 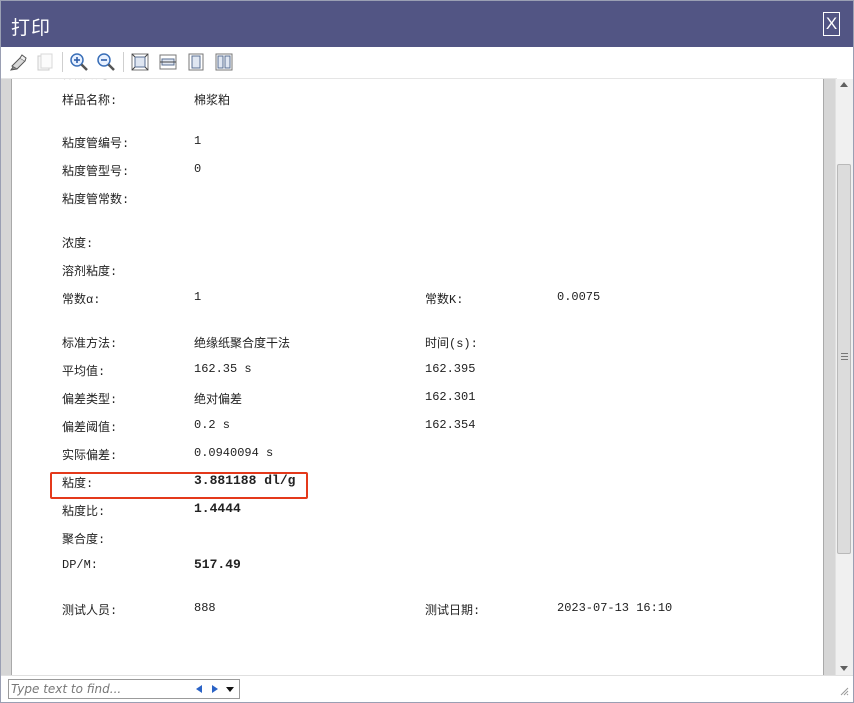 I want to click on find-previous-icon, so click(x=199, y=689).